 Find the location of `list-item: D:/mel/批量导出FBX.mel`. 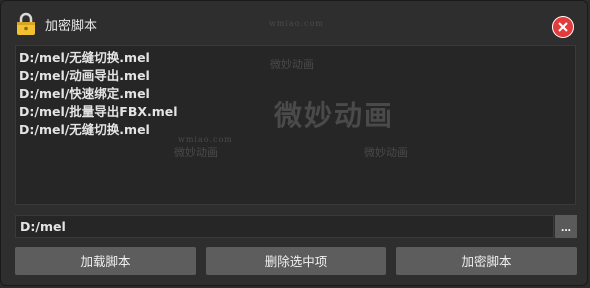

list-item: D:/mel/批量导出FBX.mel is located at coordinates (295, 112).